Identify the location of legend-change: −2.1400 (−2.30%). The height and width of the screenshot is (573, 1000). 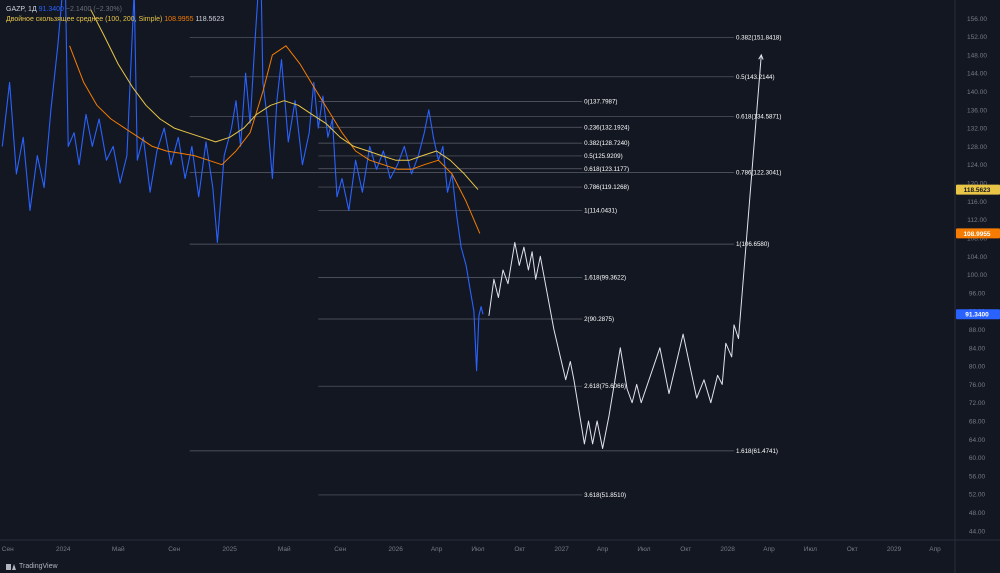
(93, 9).